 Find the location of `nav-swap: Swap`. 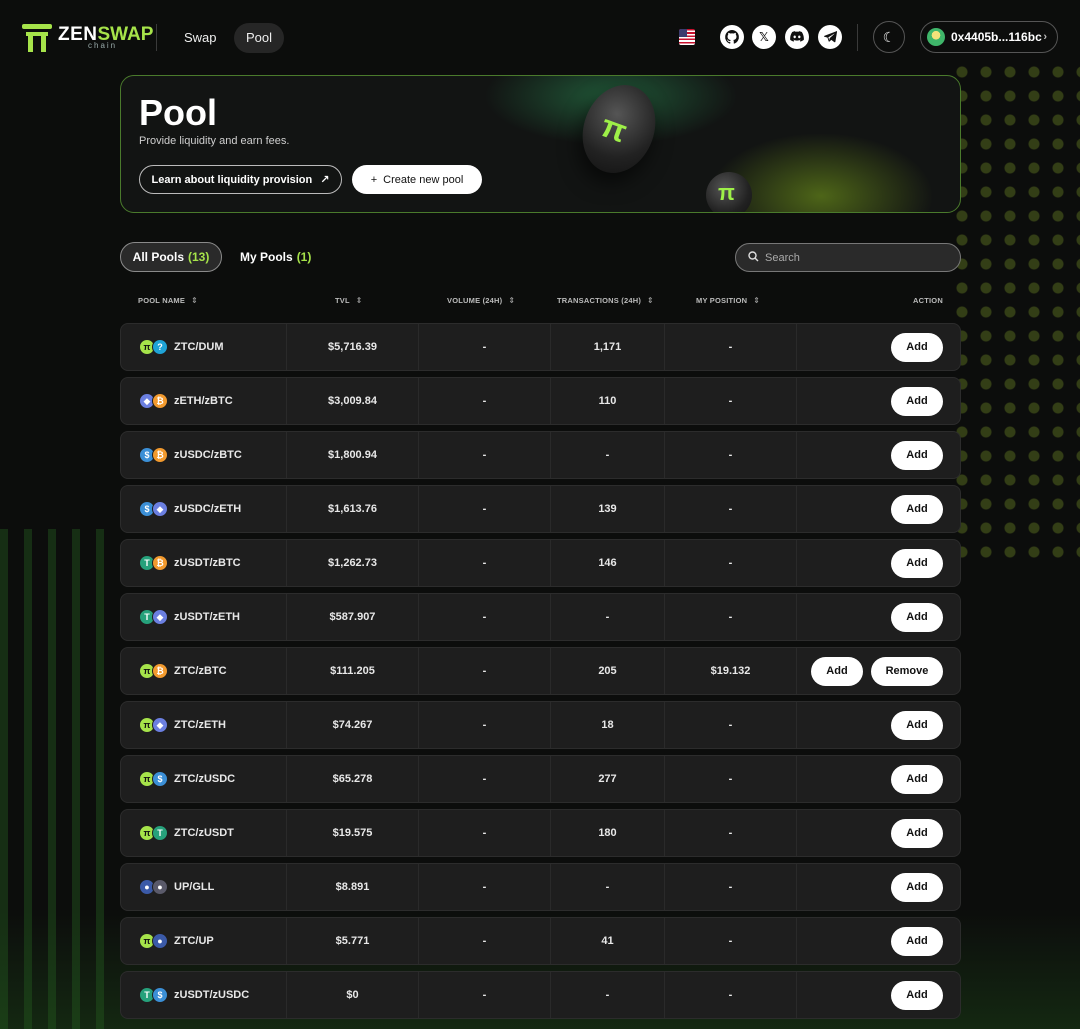

nav-swap: Swap is located at coordinates (200, 38).